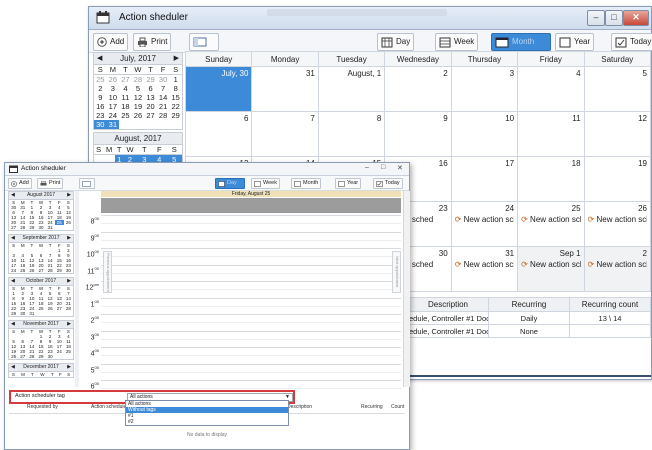  I want to click on month-day-cell: 11, so click(551, 134).